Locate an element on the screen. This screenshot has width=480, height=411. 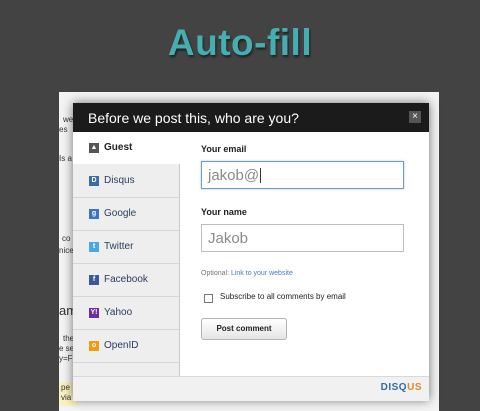
name-value: Jakob is located at coordinates (228, 238).